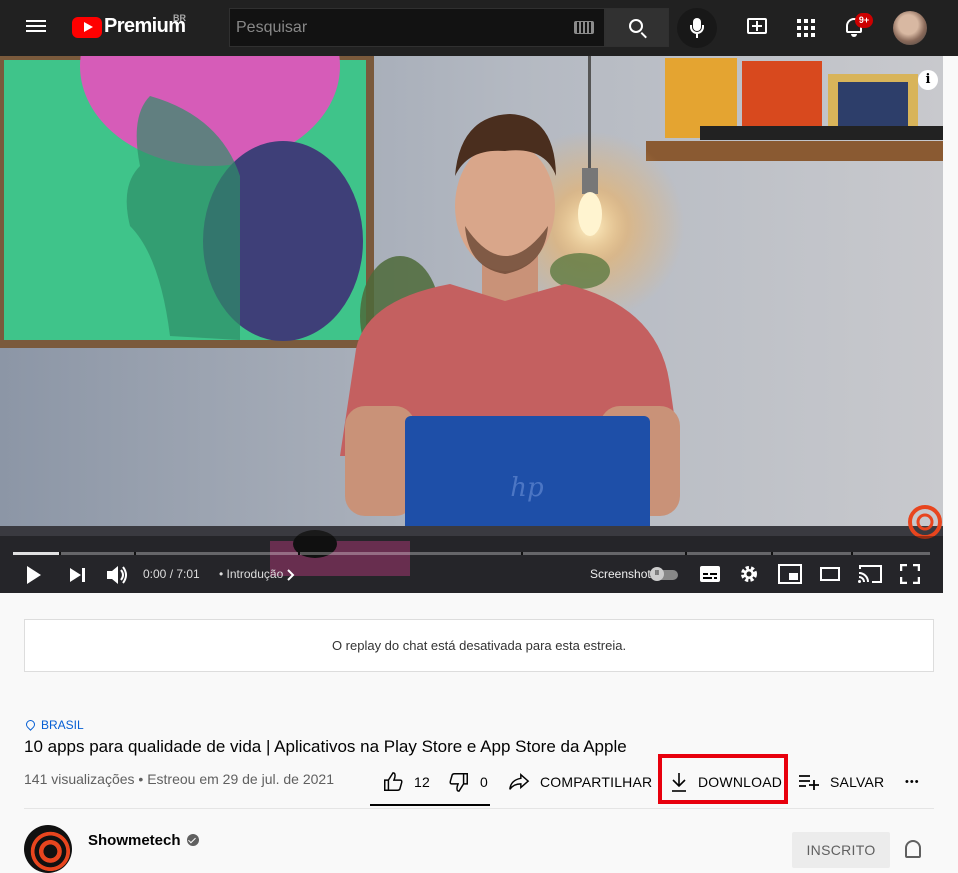 Image resolution: width=958 pixels, height=873 pixels. Describe the element at coordinates (912, 782) in the screenshot. I see `more-actions-icon: •••` at that location.